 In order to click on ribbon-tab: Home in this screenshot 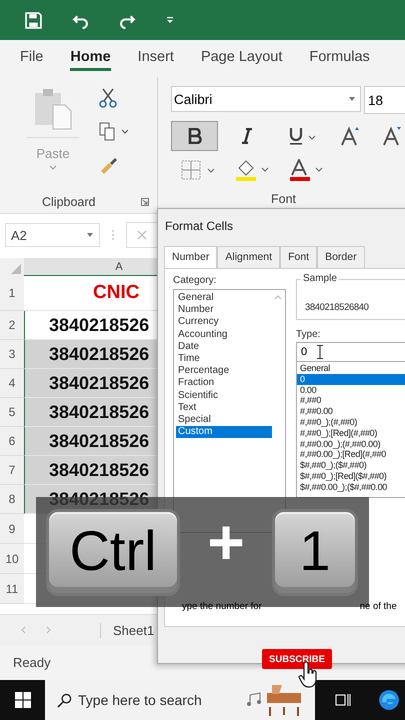, I will do `click(90, 58)`.